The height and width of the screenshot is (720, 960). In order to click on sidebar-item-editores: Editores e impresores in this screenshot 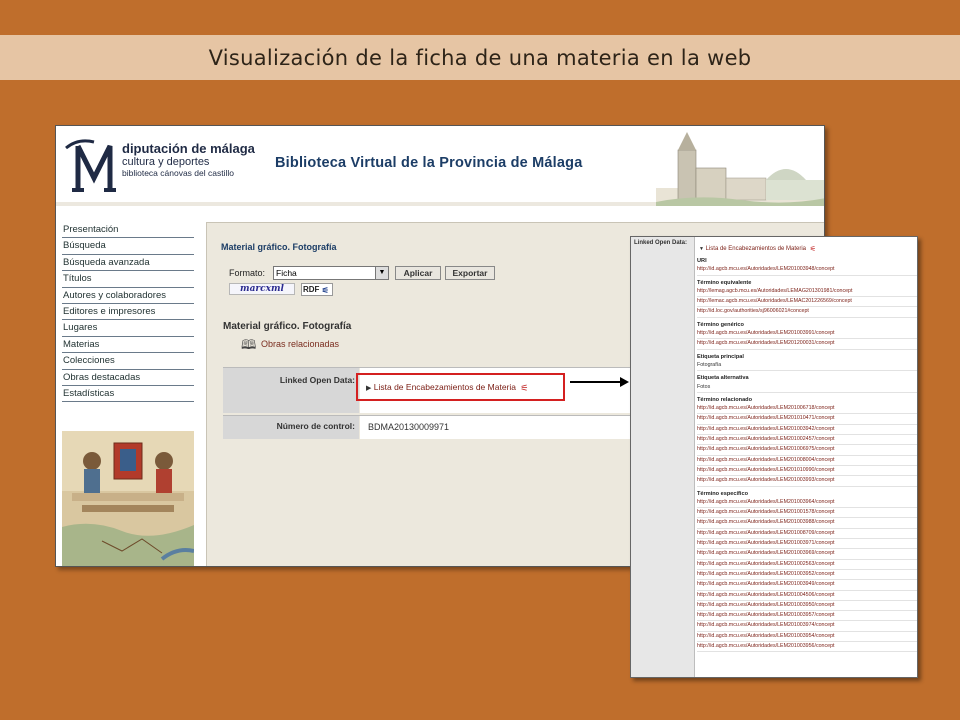, I will do `click(128, 312)`.